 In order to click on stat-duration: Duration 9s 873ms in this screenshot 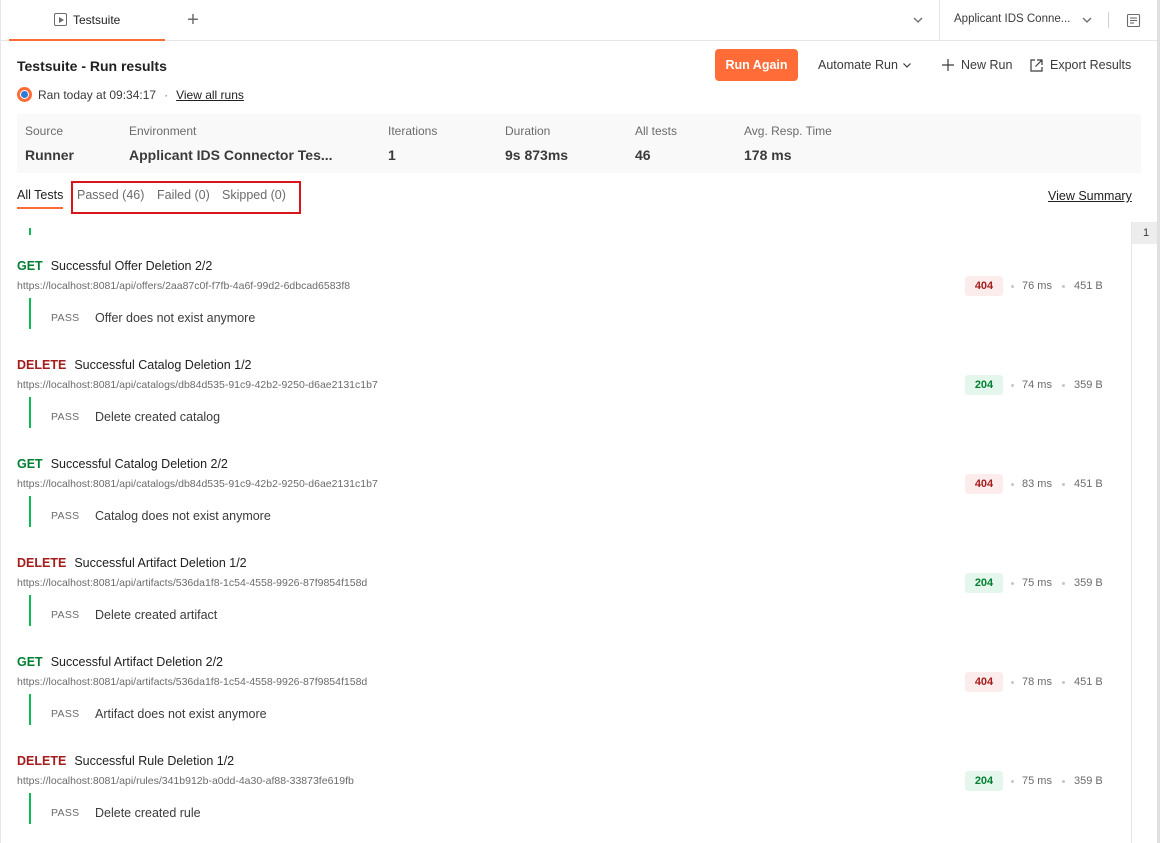, I will do `click(536, 143)`.